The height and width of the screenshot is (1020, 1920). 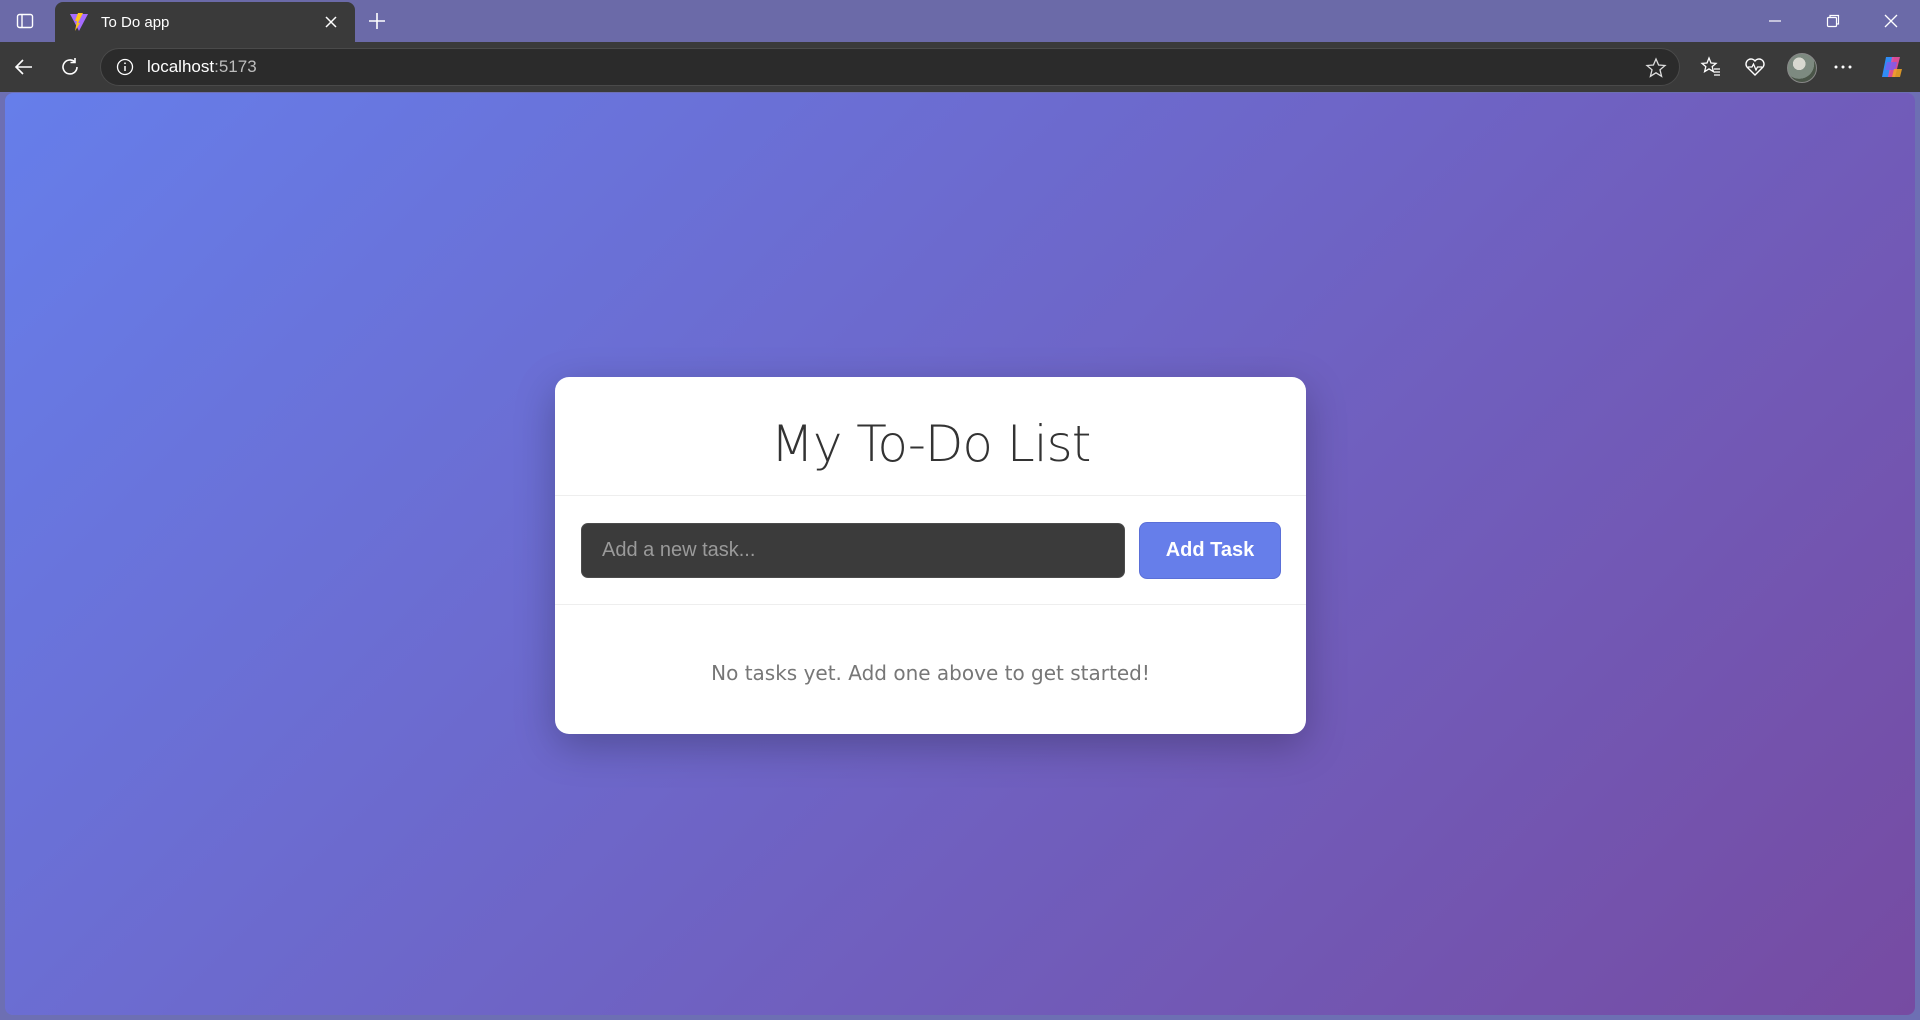 I want to click on vite-logo-icon, so click(x=79, y=22).